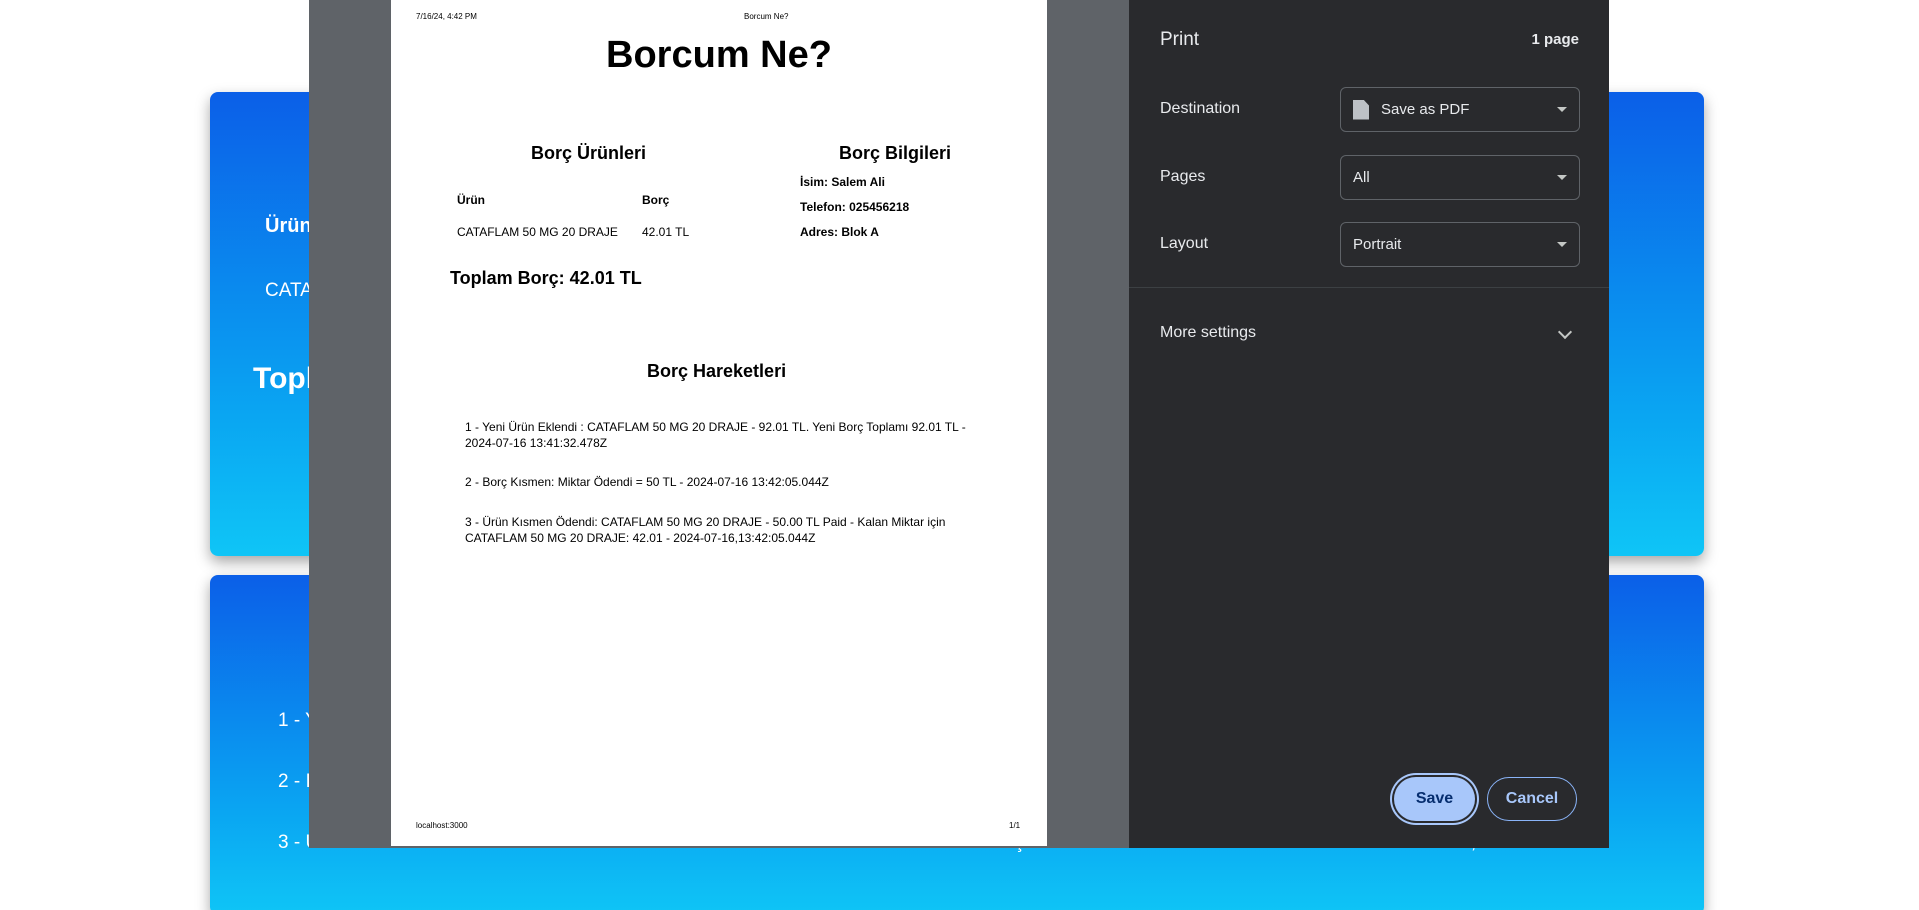 This screenshot has width=1919, height=910. What do you see at coordinates (1434, 799) in the screenshot?
I see `save-button: Save` at bounding box center [1434, 799].